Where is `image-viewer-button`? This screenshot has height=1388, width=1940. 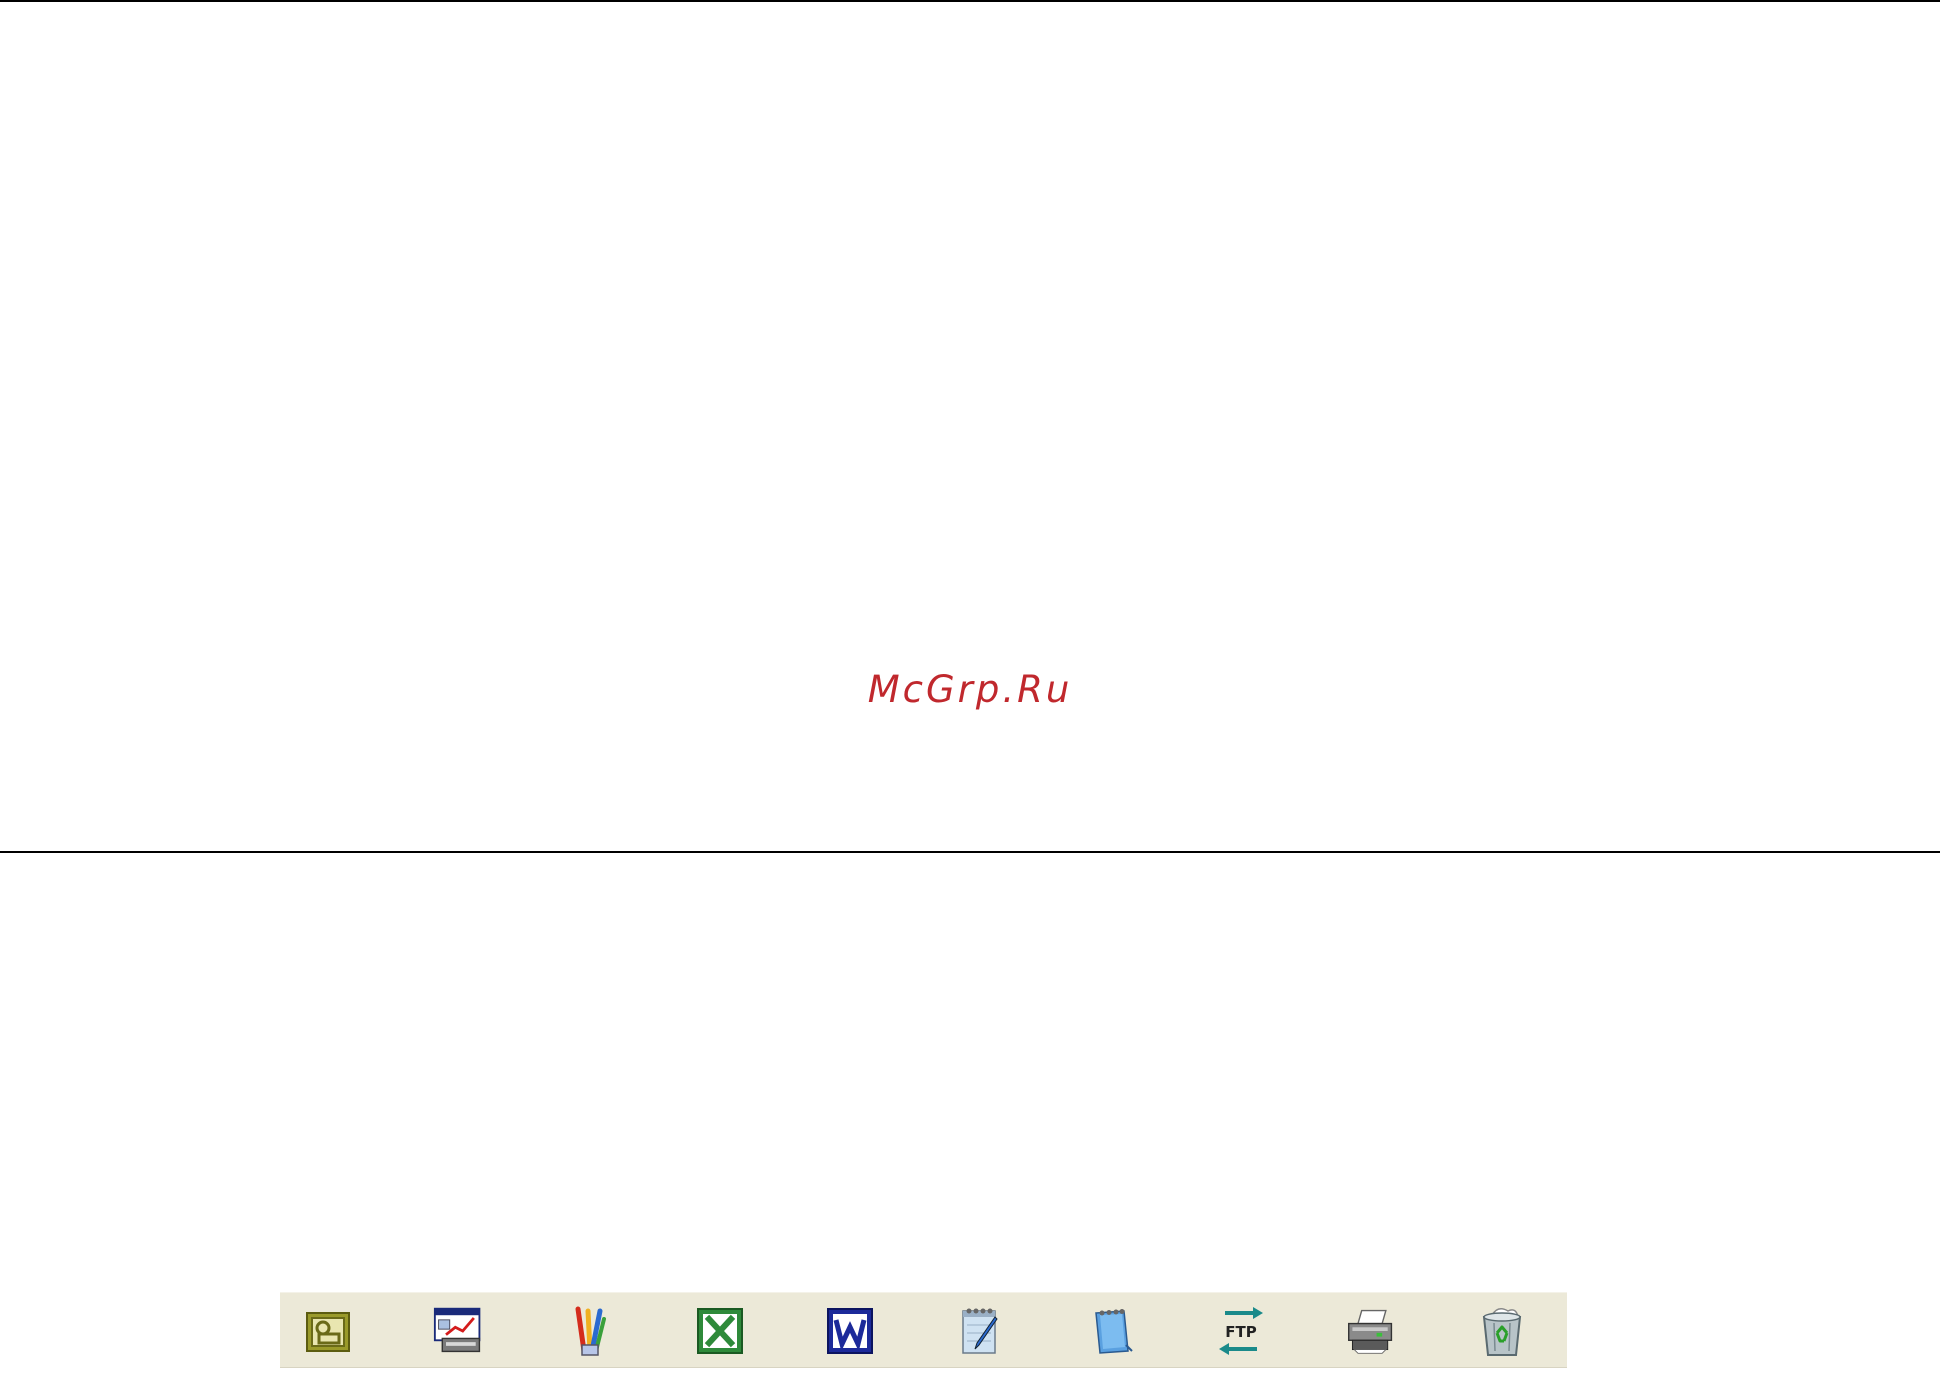
image-viewer-button is located at coordinates (329, 1331).